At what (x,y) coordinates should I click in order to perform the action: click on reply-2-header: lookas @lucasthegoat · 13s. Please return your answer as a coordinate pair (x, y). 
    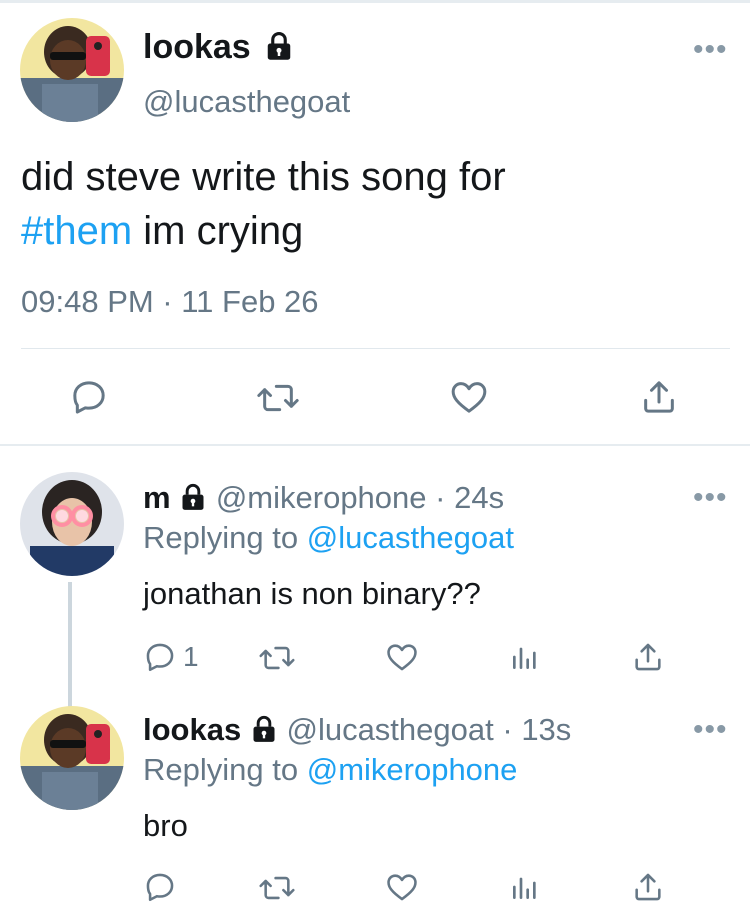
    Looking at the image, I should click on (357, 729).